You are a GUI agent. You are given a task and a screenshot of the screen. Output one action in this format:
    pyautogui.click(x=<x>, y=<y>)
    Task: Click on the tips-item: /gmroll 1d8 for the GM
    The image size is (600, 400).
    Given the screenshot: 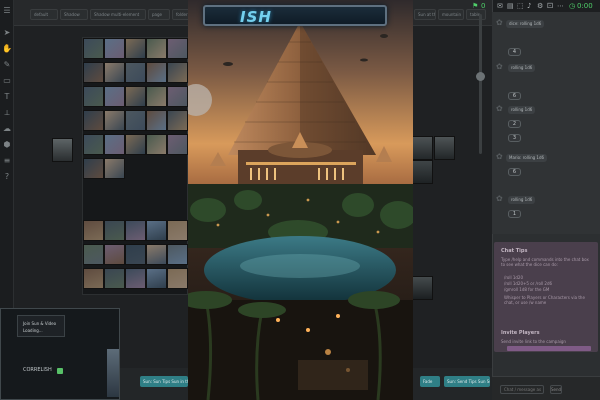 What is the action you would take?
    pyautogui.click(x=527, y=289)
    